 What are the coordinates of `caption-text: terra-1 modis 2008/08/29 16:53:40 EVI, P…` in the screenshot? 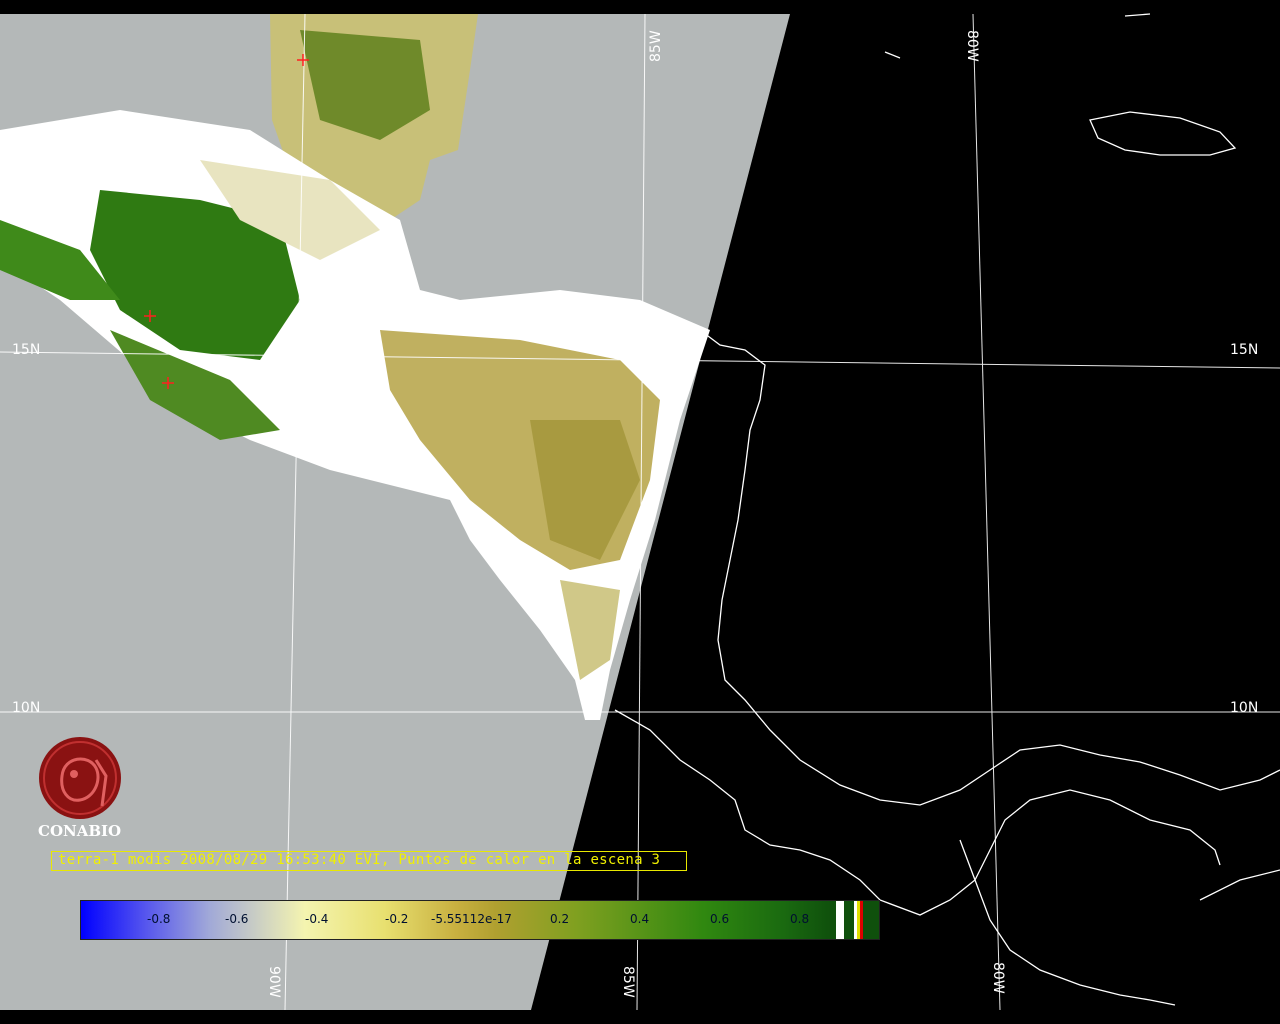 It's located at (359, 860).